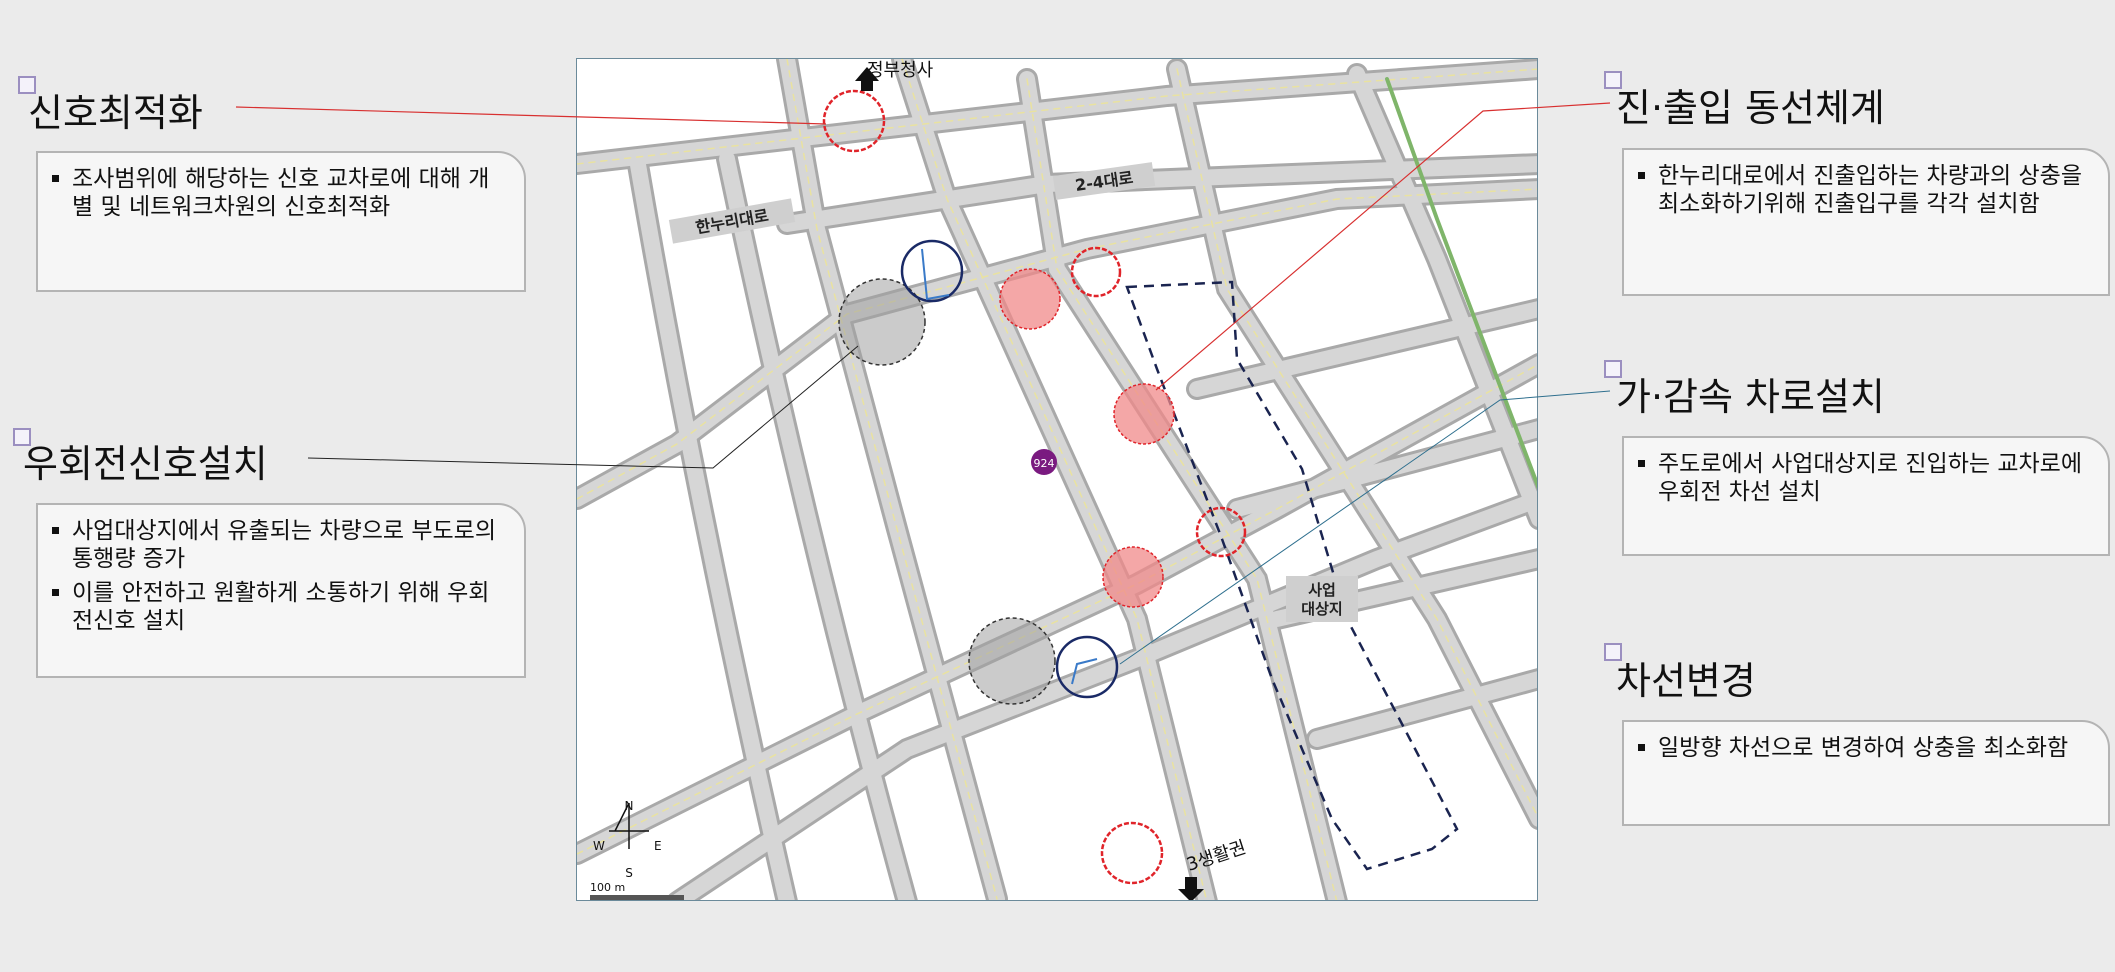 Image resolution: width=2115 pixels, height=972 pixels. Describe the element at coordinates (1322, 590) in the screenshot. I see `site-label-line1: 사업` at that location.